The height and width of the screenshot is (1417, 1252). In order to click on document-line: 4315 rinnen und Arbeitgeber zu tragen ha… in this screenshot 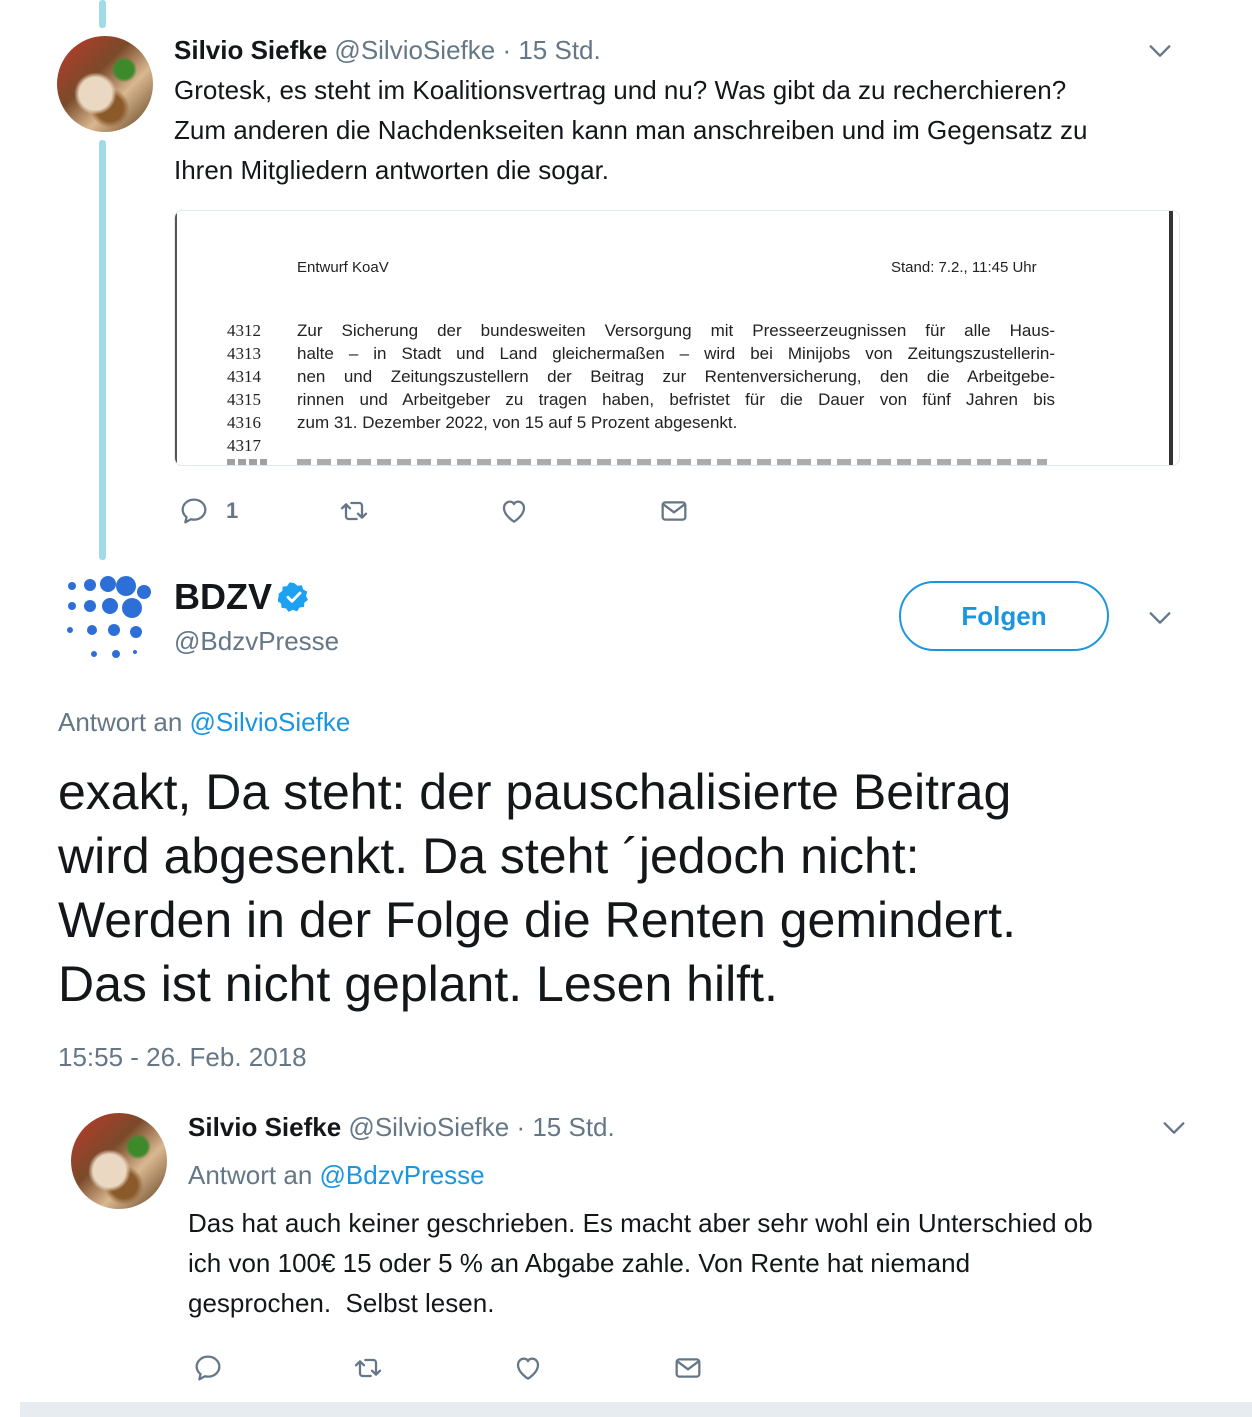, I will do `click(627, 401)`.